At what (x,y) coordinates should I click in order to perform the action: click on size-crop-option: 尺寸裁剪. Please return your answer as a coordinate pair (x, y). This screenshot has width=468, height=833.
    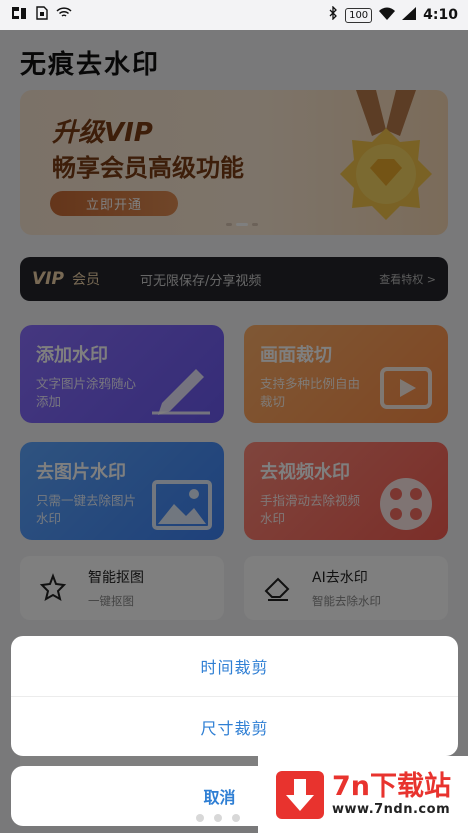
    Looking at the image, I should click on (234, 726).